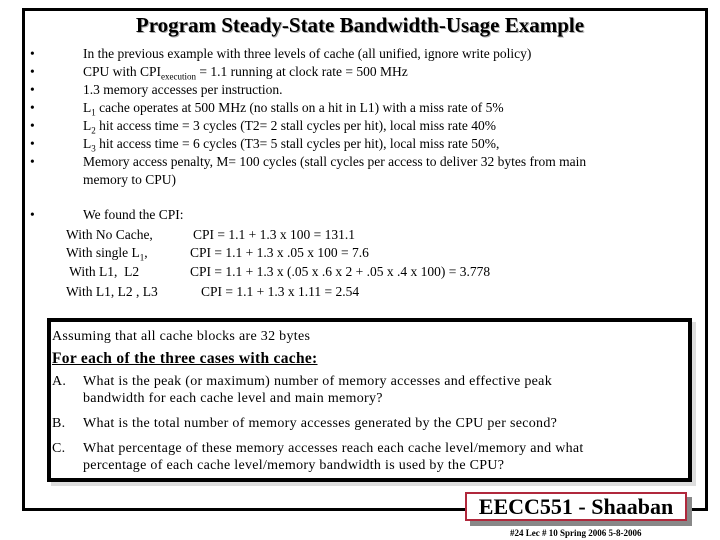 The image size is (720, 540). I want to click on cpi-label: With L1, L2, so click(103, 271).